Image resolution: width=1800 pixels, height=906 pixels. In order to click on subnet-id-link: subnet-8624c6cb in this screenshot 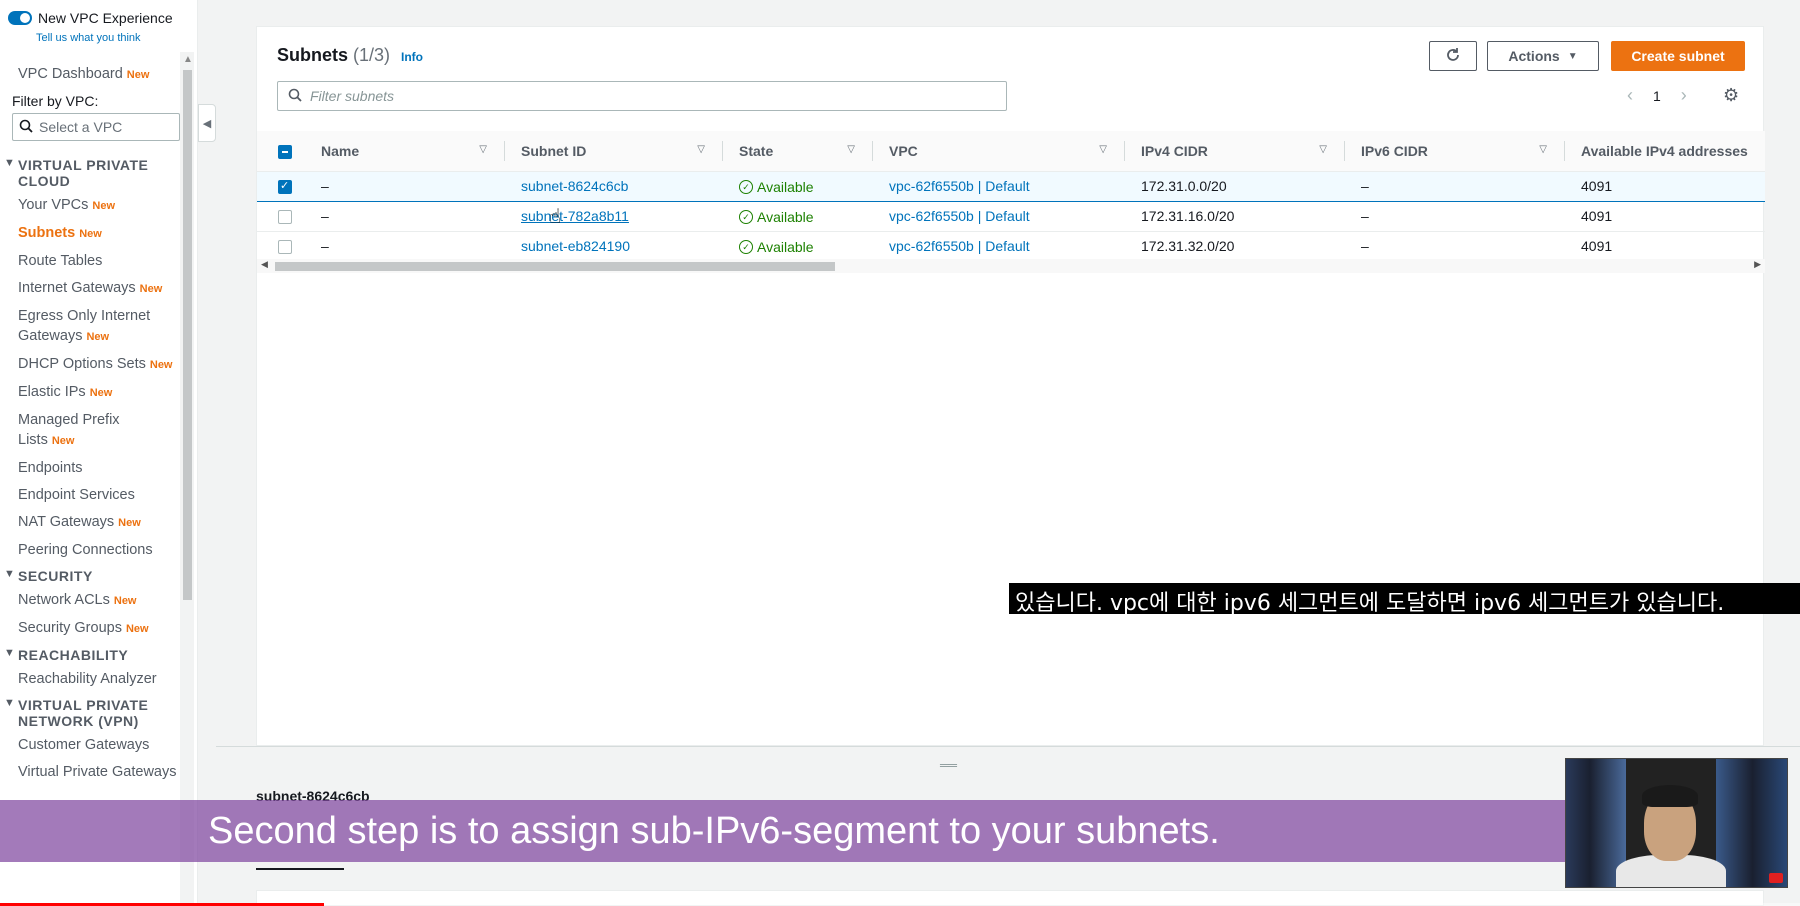, I will do `click(574, 186)`.